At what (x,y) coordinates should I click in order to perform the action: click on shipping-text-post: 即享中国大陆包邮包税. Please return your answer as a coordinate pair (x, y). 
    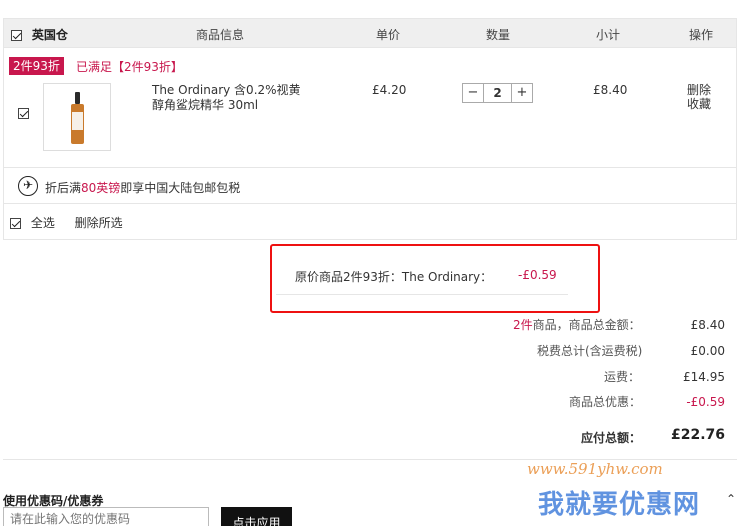
    Looking at the image, I should click on (180, 188).